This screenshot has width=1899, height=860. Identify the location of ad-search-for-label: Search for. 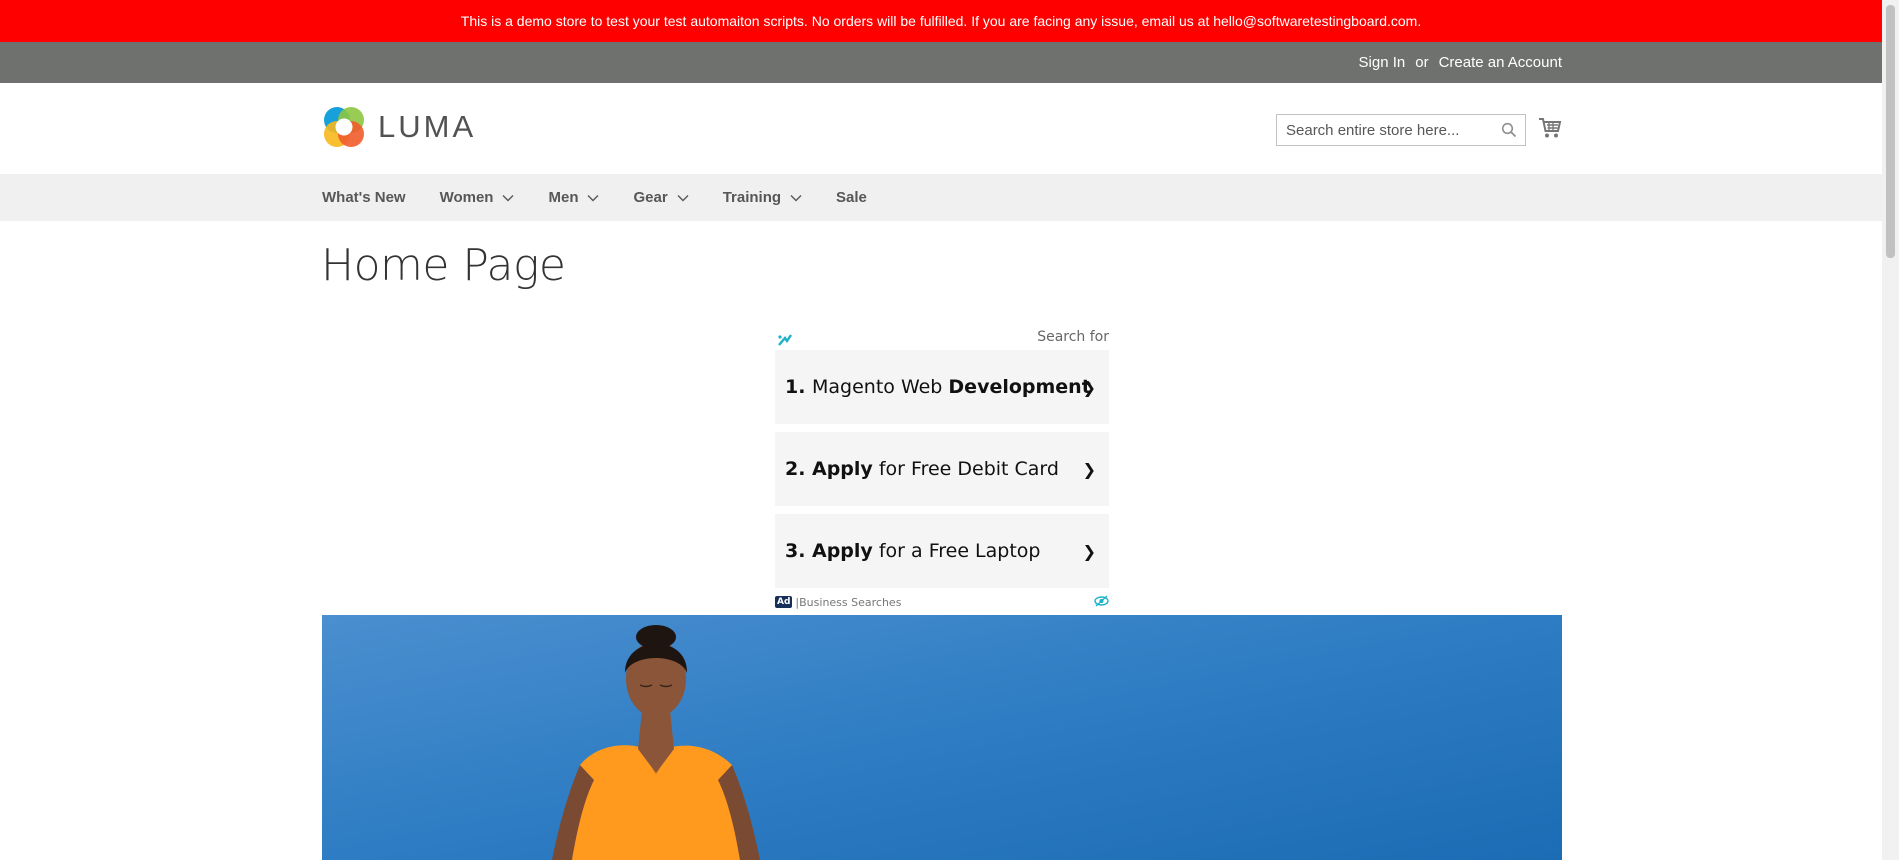
(1073, 337).